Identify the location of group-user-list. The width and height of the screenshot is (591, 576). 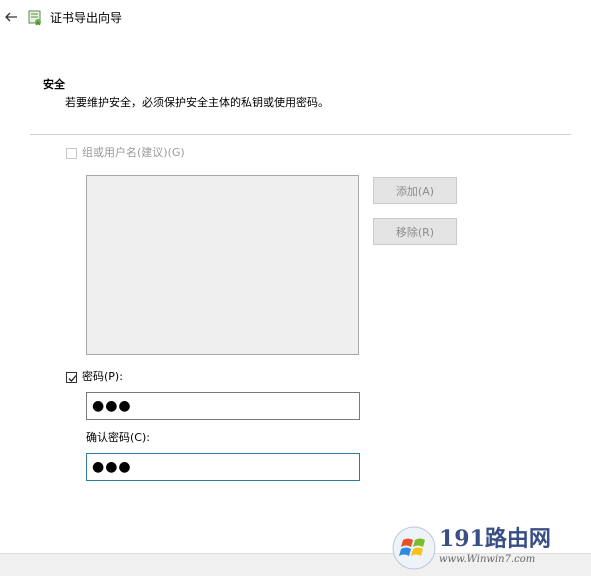
(222, 265).